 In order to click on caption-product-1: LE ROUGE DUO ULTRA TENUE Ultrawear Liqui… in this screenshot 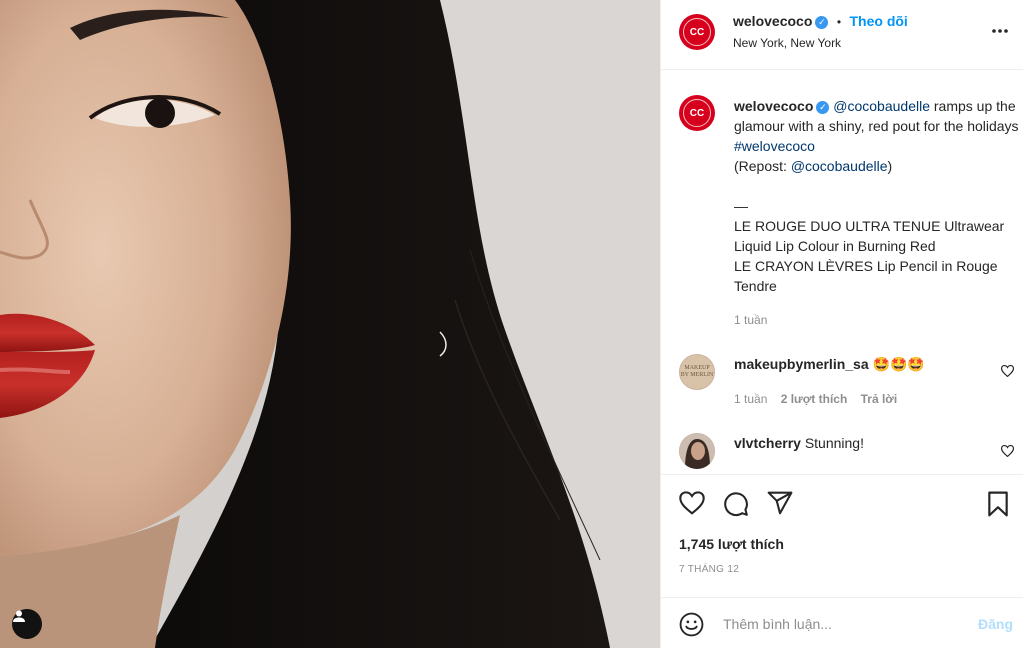, I will do `click(869, 236)`.